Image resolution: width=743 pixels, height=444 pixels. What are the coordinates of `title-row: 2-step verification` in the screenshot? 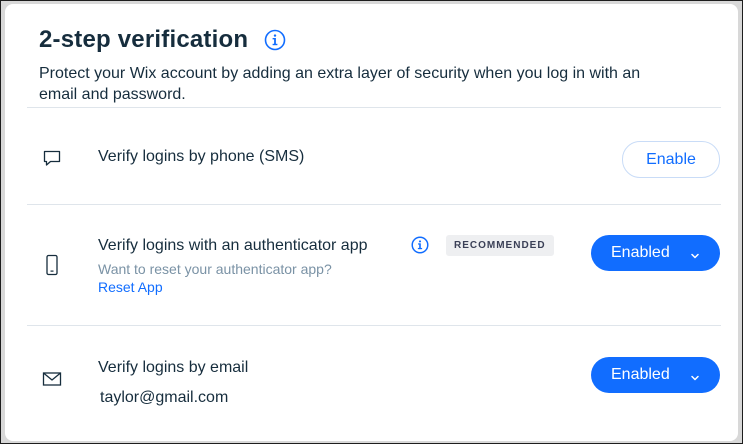 It's located at (378, 40).